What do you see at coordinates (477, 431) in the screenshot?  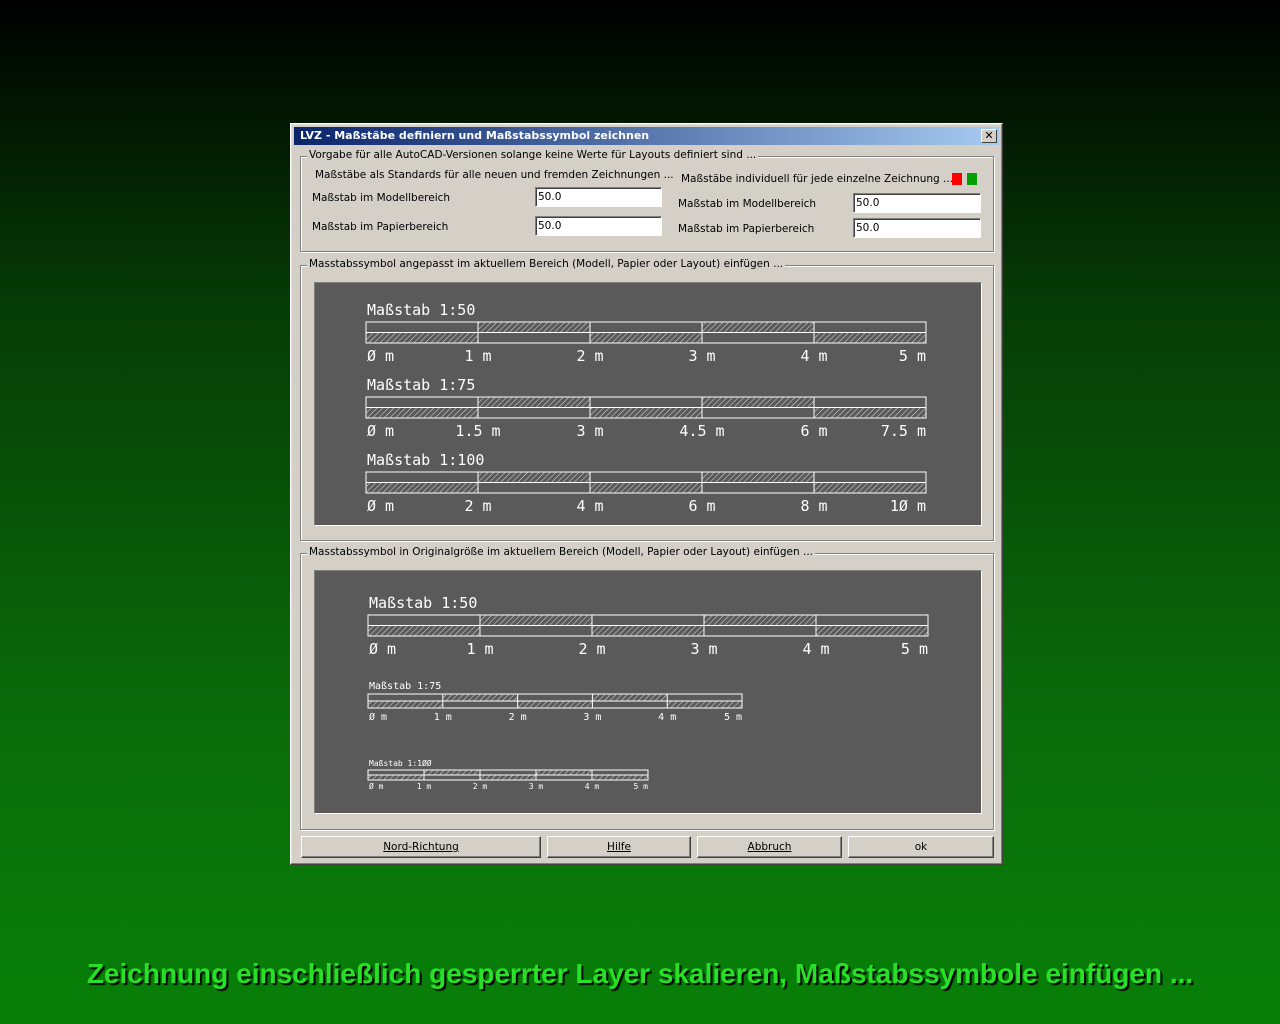 I see `scale-tick-label: 1.5 m` at bounding box center [477, 431].